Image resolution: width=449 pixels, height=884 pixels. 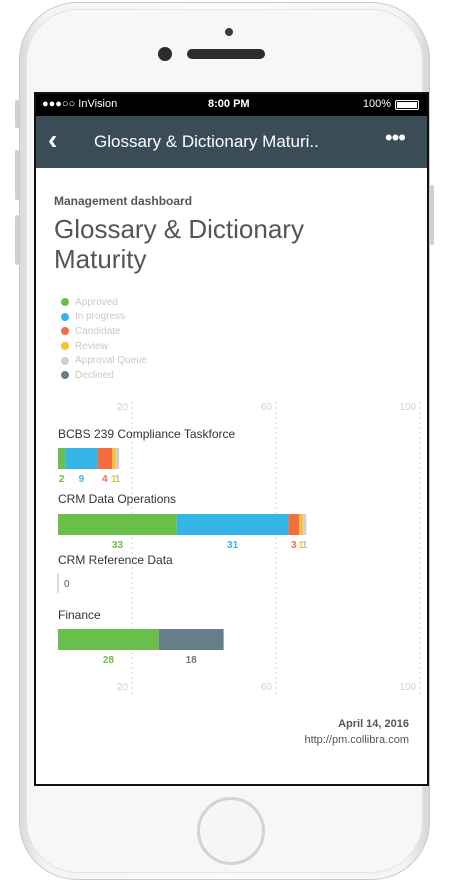 What do you see at coordinates (206, 141) in the screenshot?
I see `nav-title: Glossary & Dictionary Maturi..` at bounding box center [206, 141].